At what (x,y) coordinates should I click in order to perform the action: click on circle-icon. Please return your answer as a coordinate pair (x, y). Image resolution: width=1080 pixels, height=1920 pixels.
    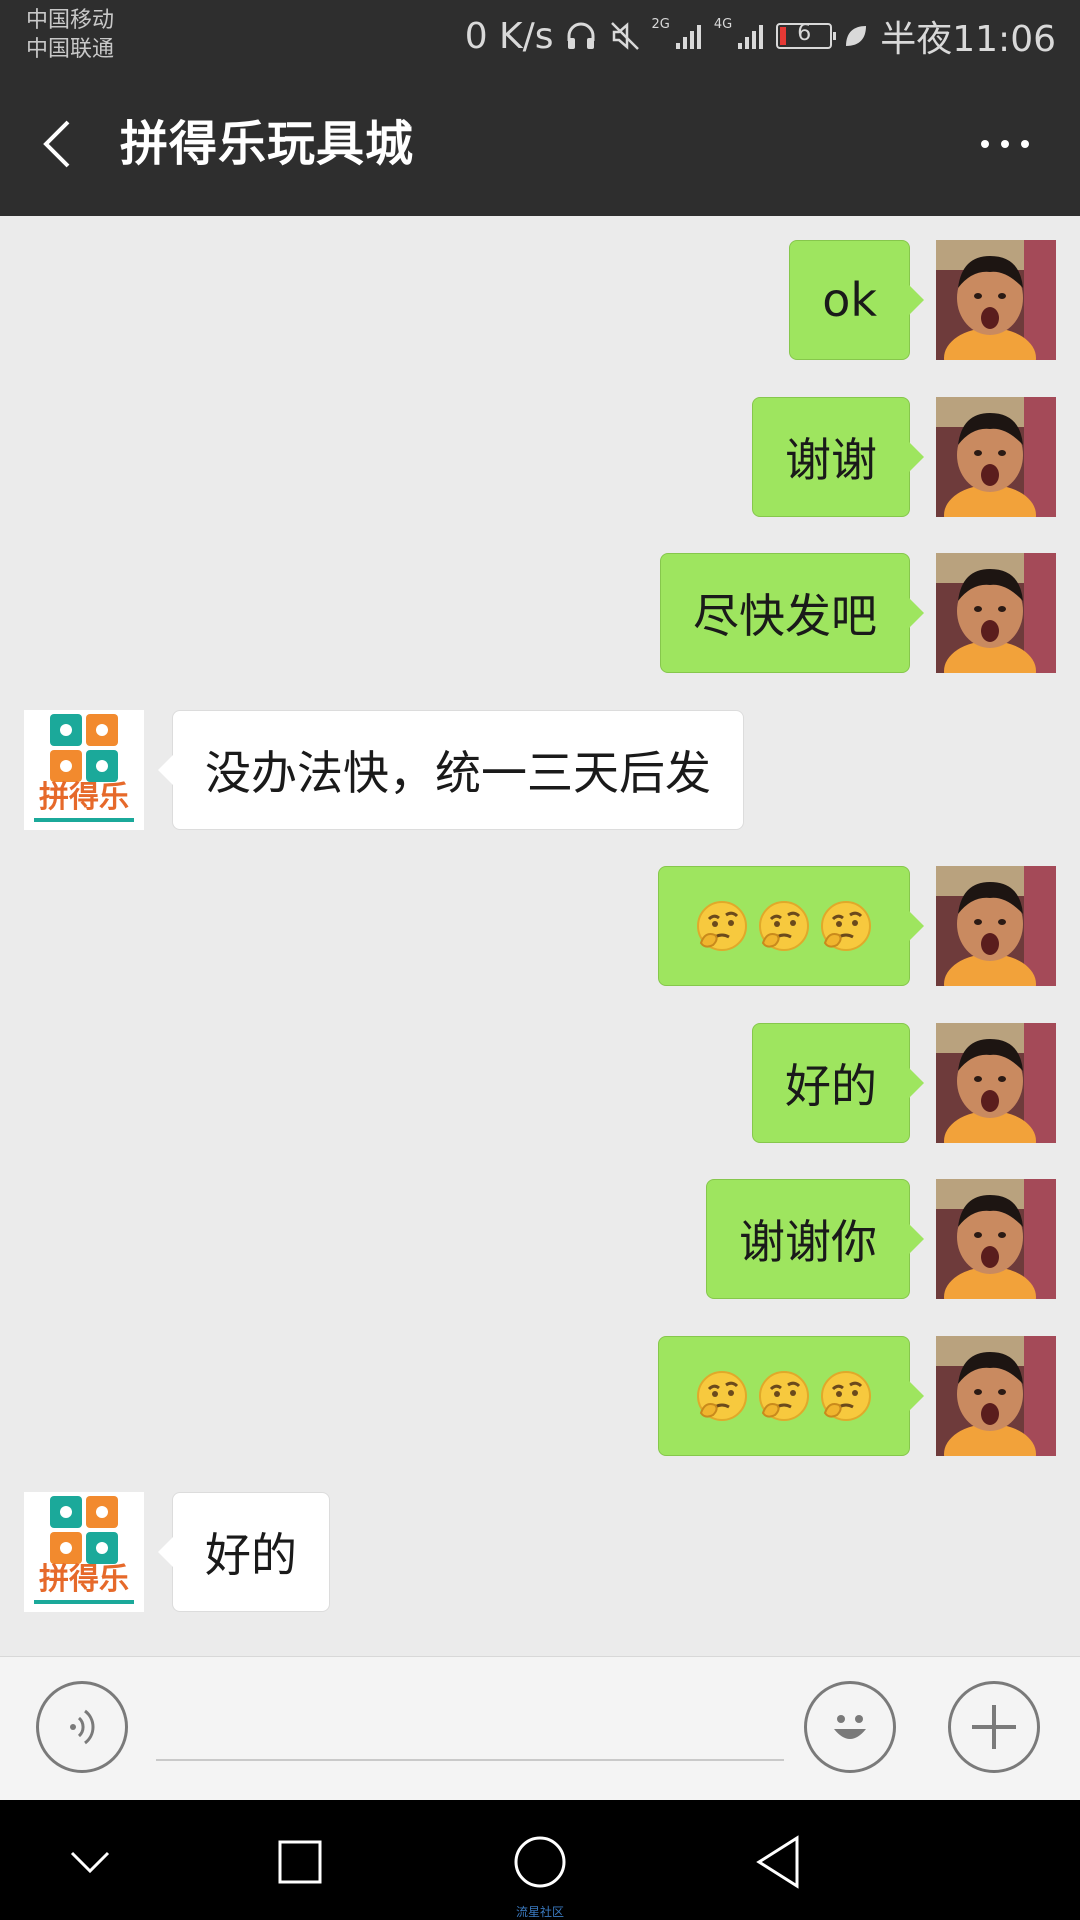
    Looking at the image, I should click on (540, 1862).